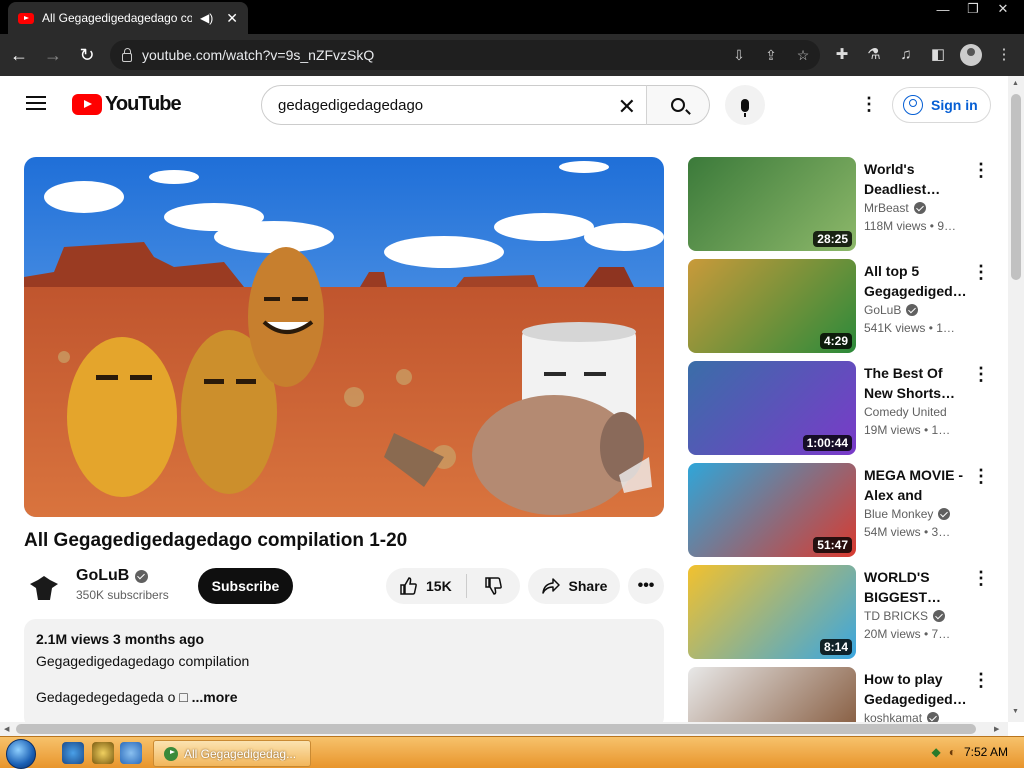 The image size is (1024, 769). I want to click on recommendation-channel: Blue Monkey, so click(898, 514).